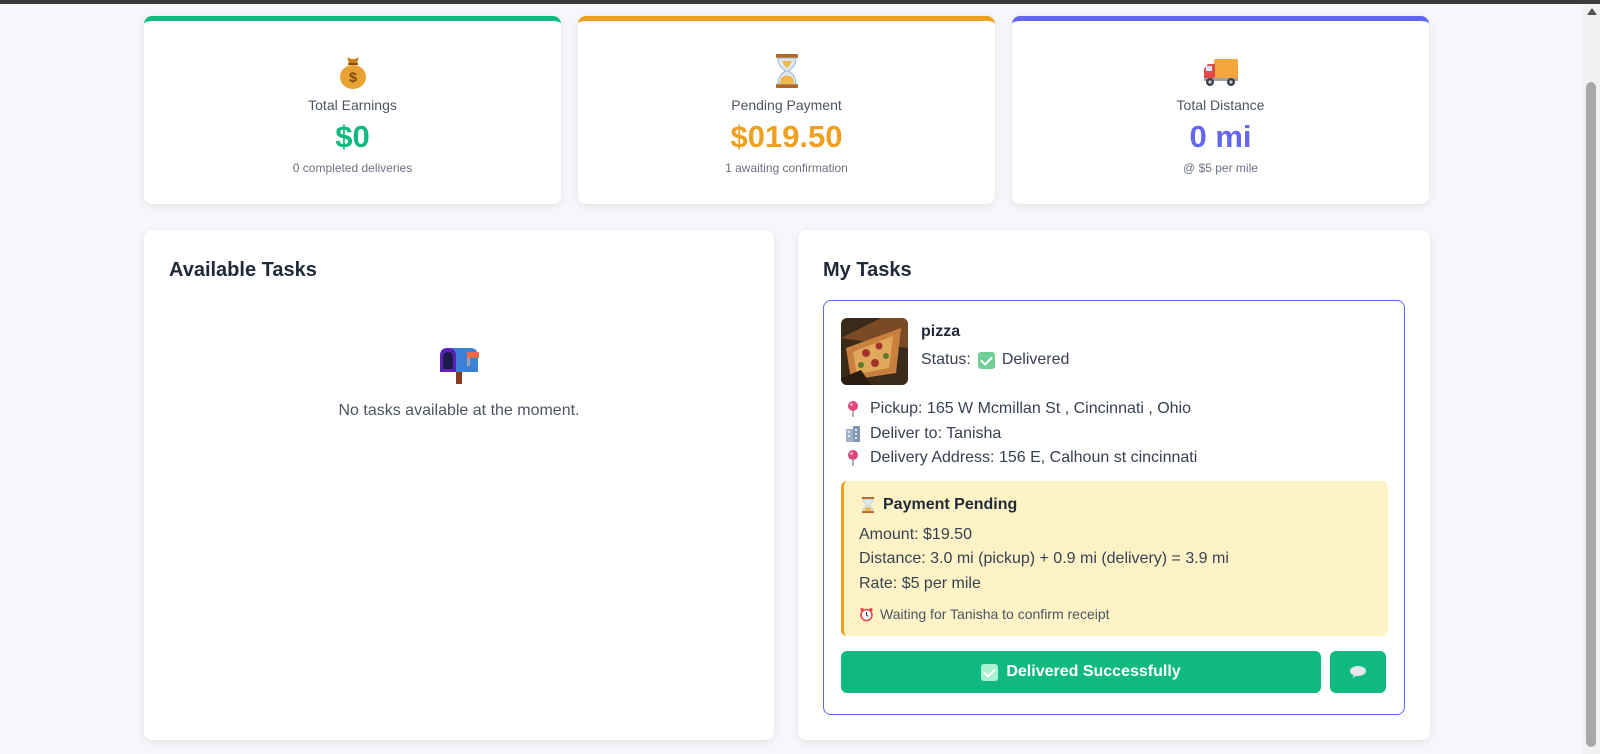  What do you see at coordinates (920, 583) in the screenshot?
I see `payment-rate: Rate: $5 per mile` at bounding box center [920, 583].